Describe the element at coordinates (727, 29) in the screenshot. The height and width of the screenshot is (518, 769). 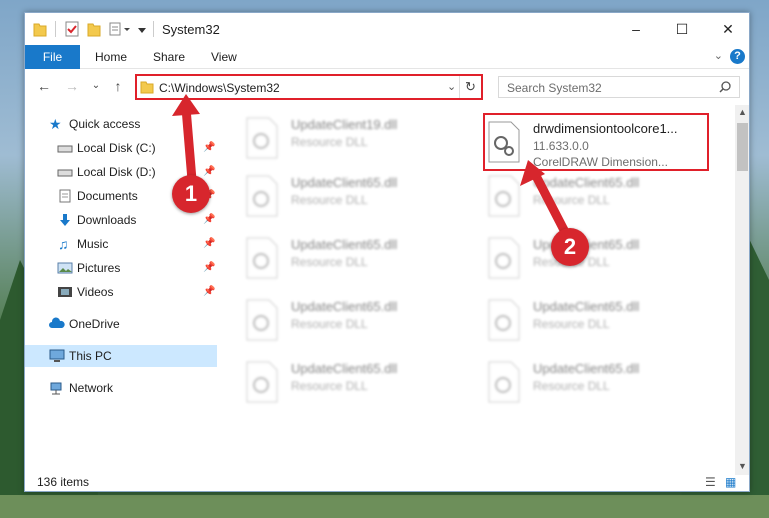
I see `close-button: ✕` at that location.